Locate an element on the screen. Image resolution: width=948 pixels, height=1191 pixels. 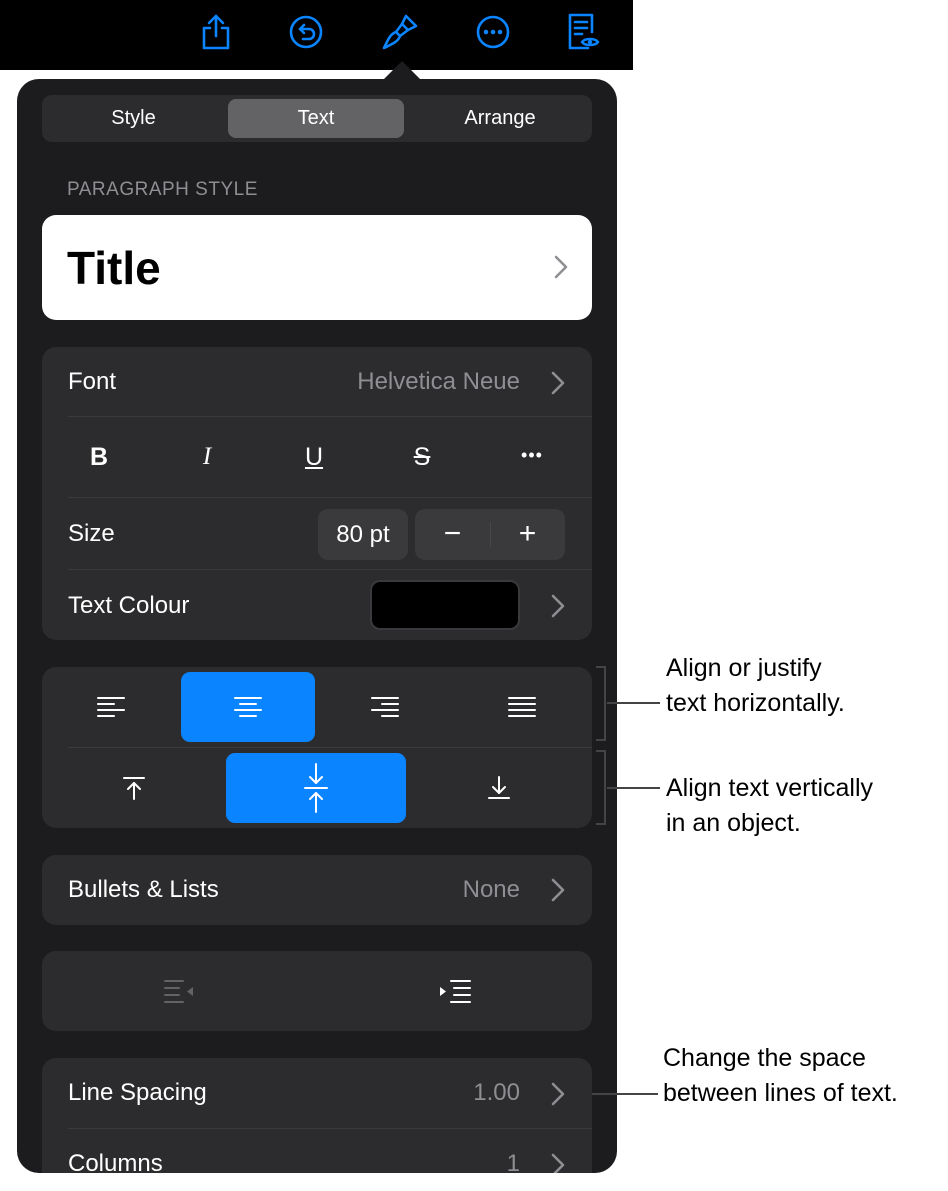
callout-horizontal-align: Align or justify text horizontally. is located at coordinates (755, 686).